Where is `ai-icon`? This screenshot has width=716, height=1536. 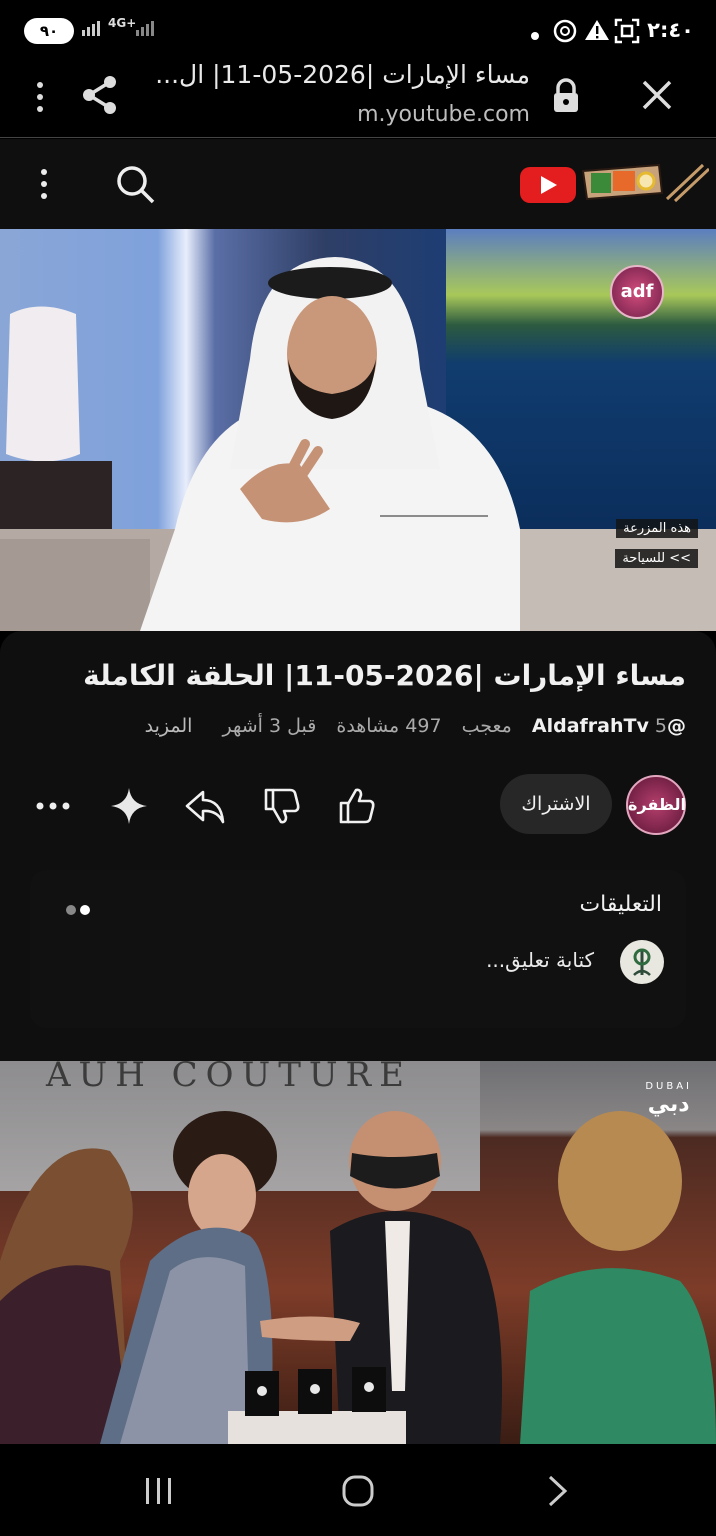 ai-icon is located at coordinates (565, 33).